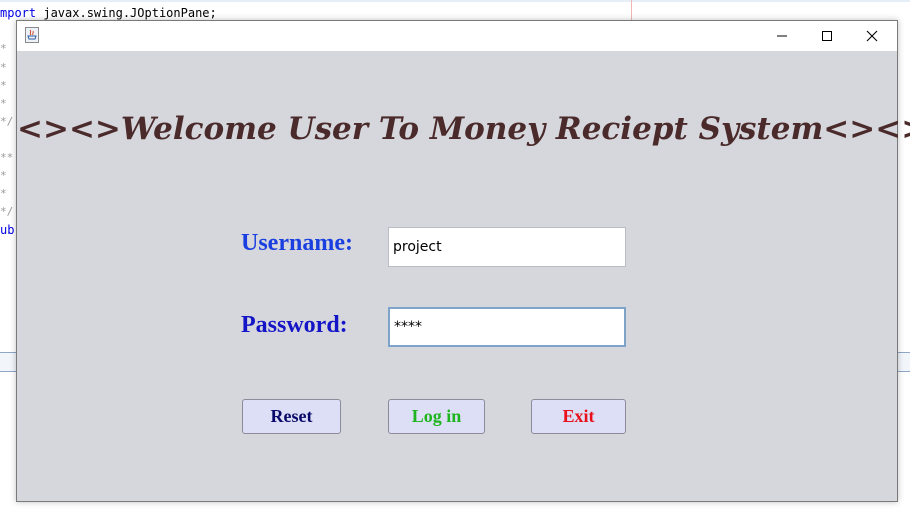  What do you see at coordinates (7, 157) in the screenshot?
I see `comment-mark: **` at bounding box center [7, 157].